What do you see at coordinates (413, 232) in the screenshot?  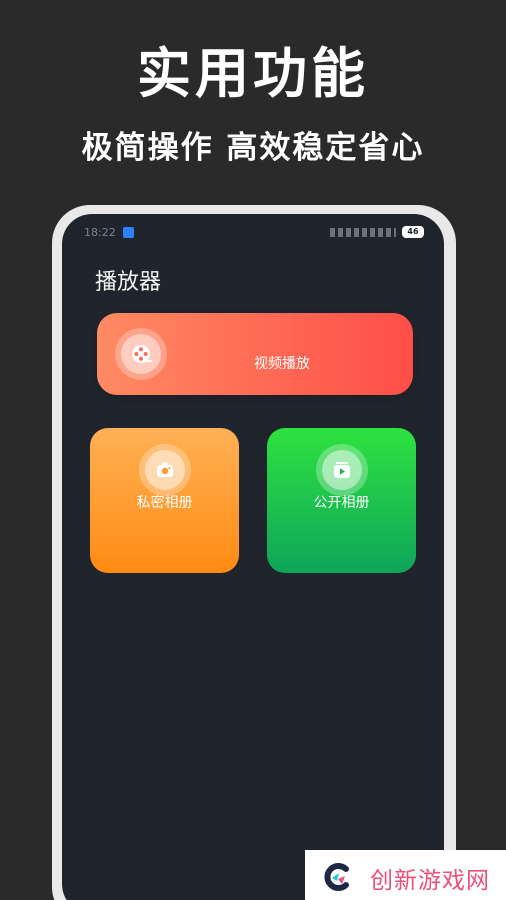 I see `battery-icon: 46` at bounding box center [413, 232].